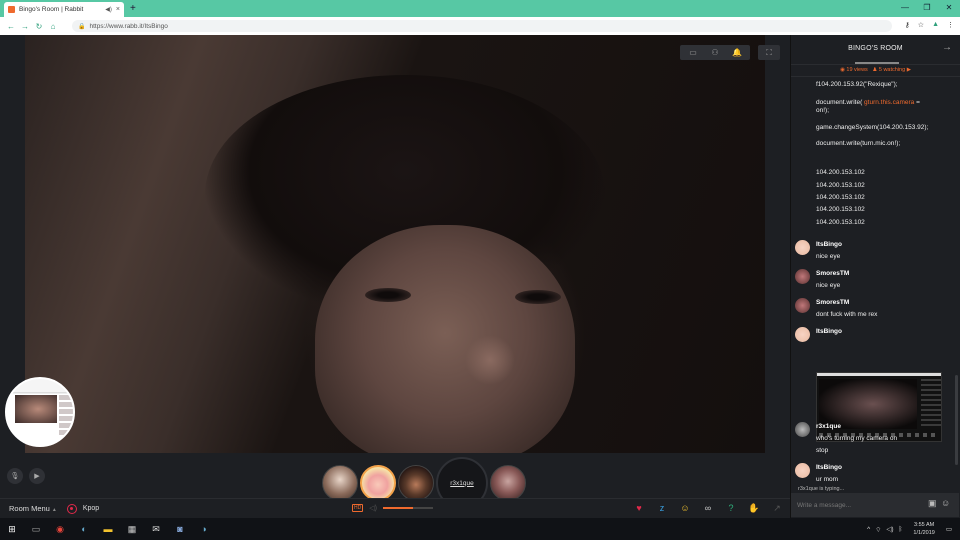 The width and height of the screenshot is (960, 540). Describe the element at coordinates (39, 26) in the screenshot. I see `reload-icon: ↻` at that location.